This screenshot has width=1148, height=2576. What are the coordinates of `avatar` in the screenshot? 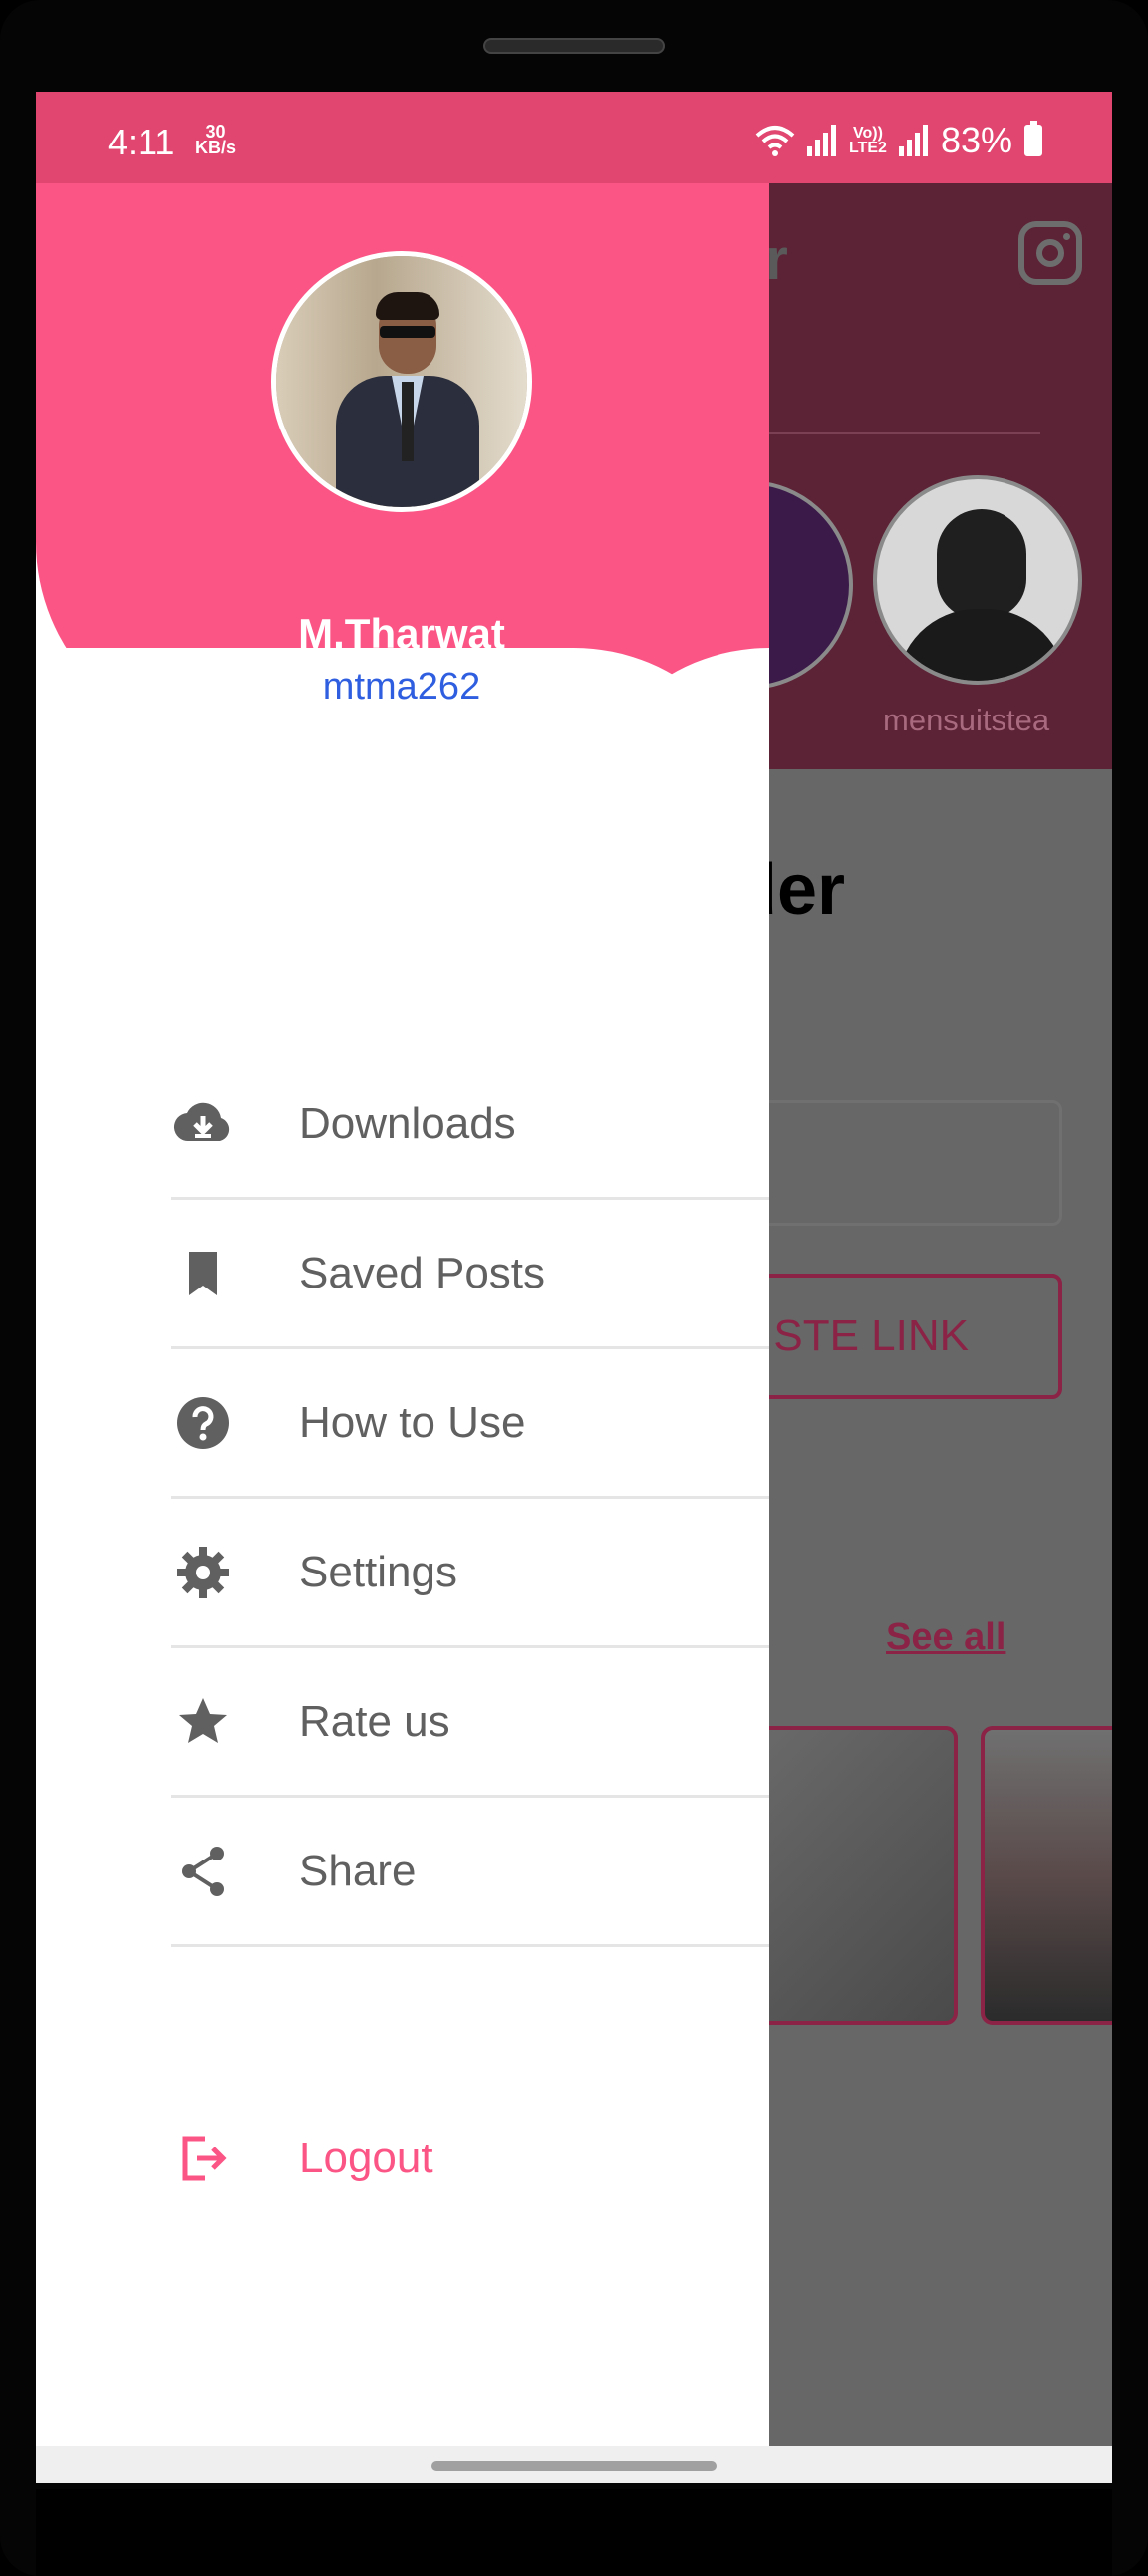 It's located at (401, 381).